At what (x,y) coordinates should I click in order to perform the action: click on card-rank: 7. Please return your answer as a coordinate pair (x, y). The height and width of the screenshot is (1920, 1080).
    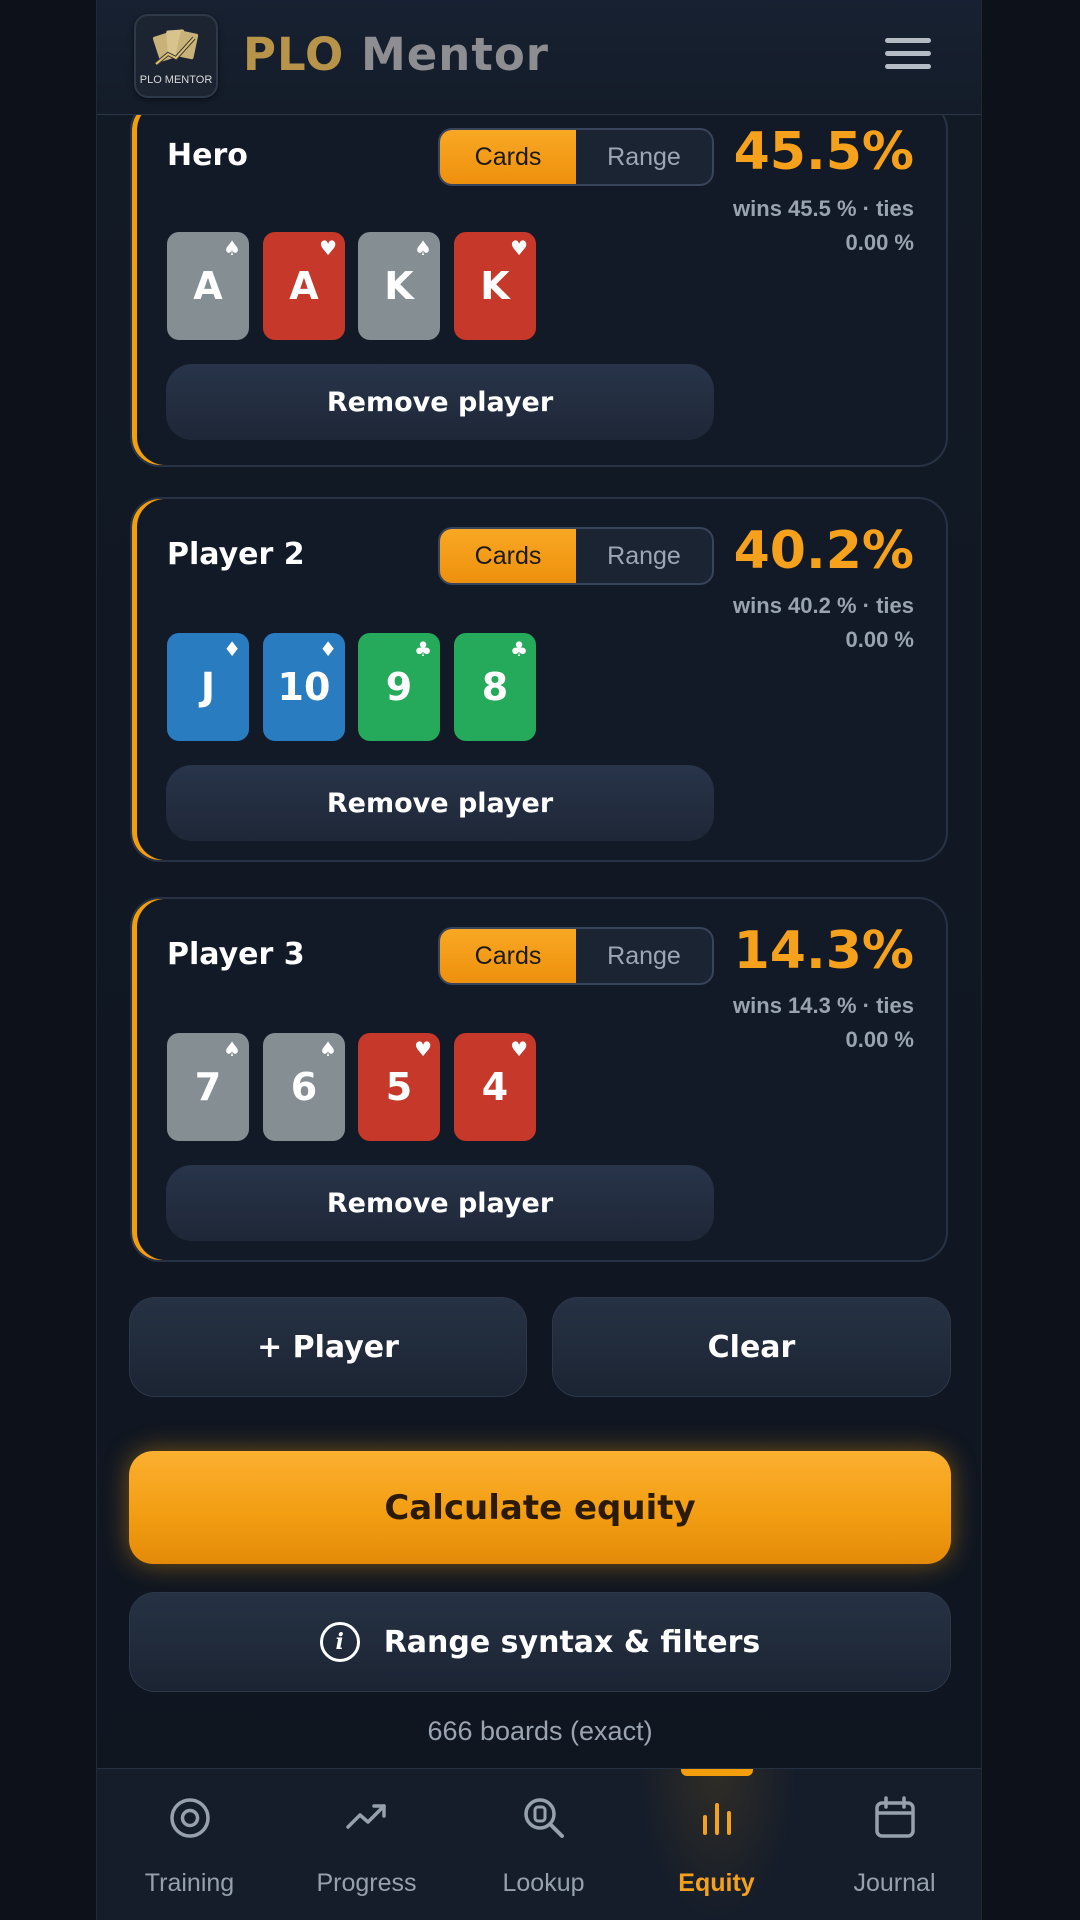
    Looking at the image, I should click on (208, 1087).